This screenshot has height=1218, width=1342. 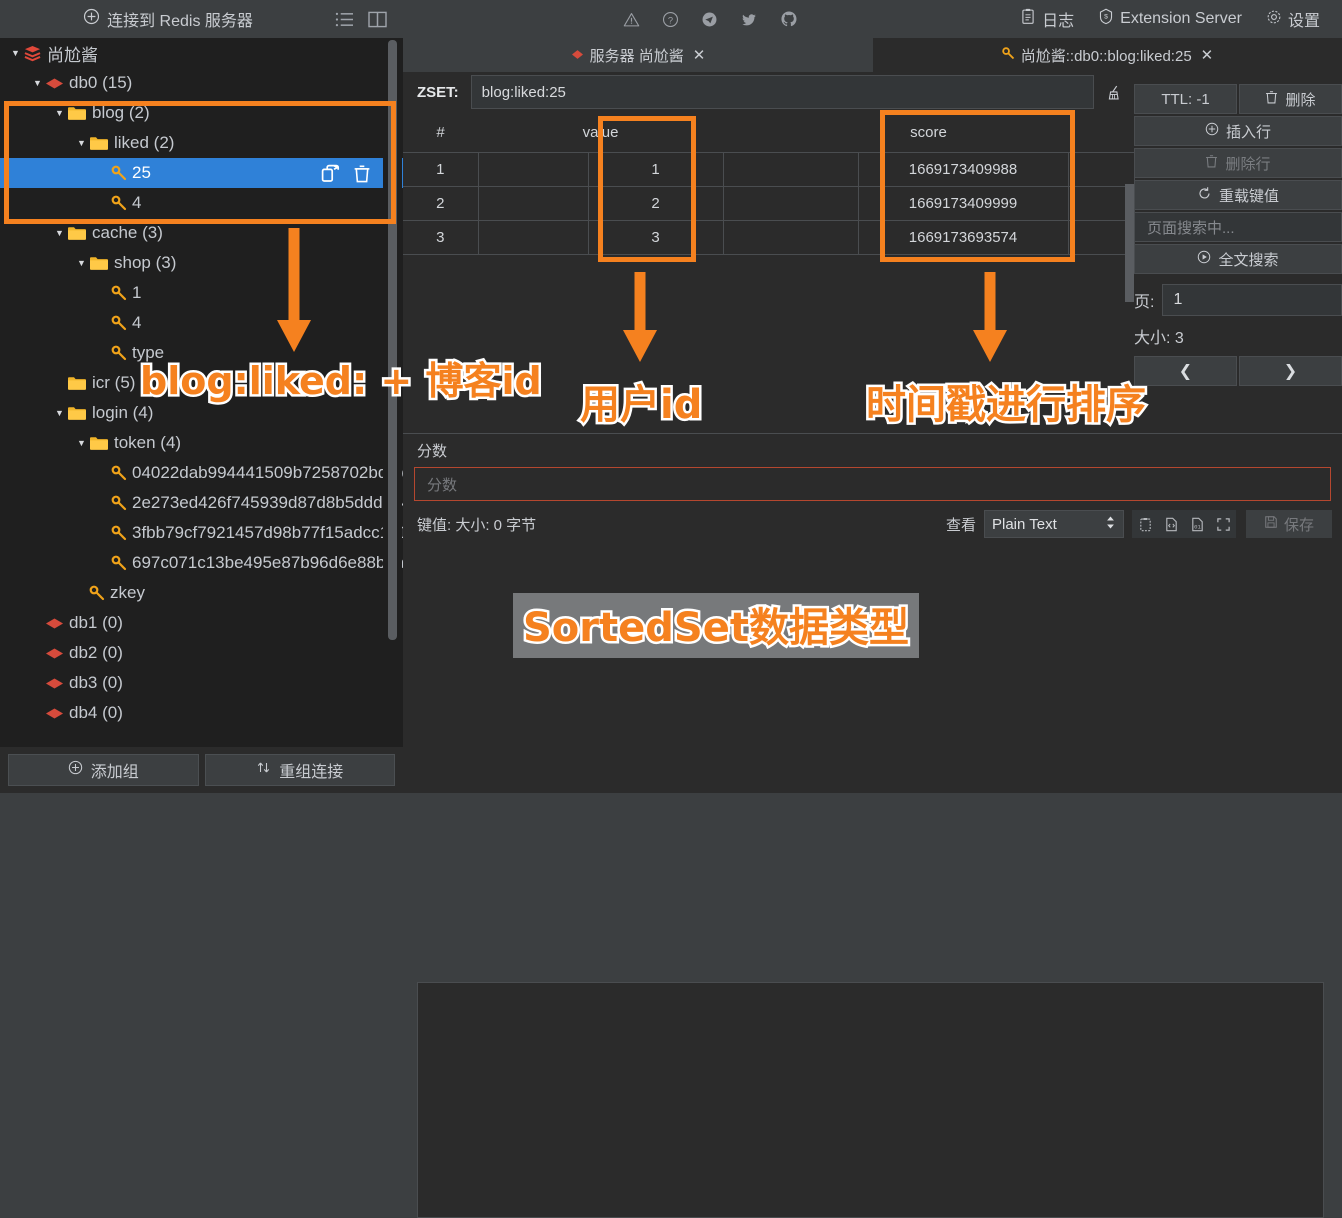 I want to click on key-name-input: blog:liked:25, so click(x=782, y=92).